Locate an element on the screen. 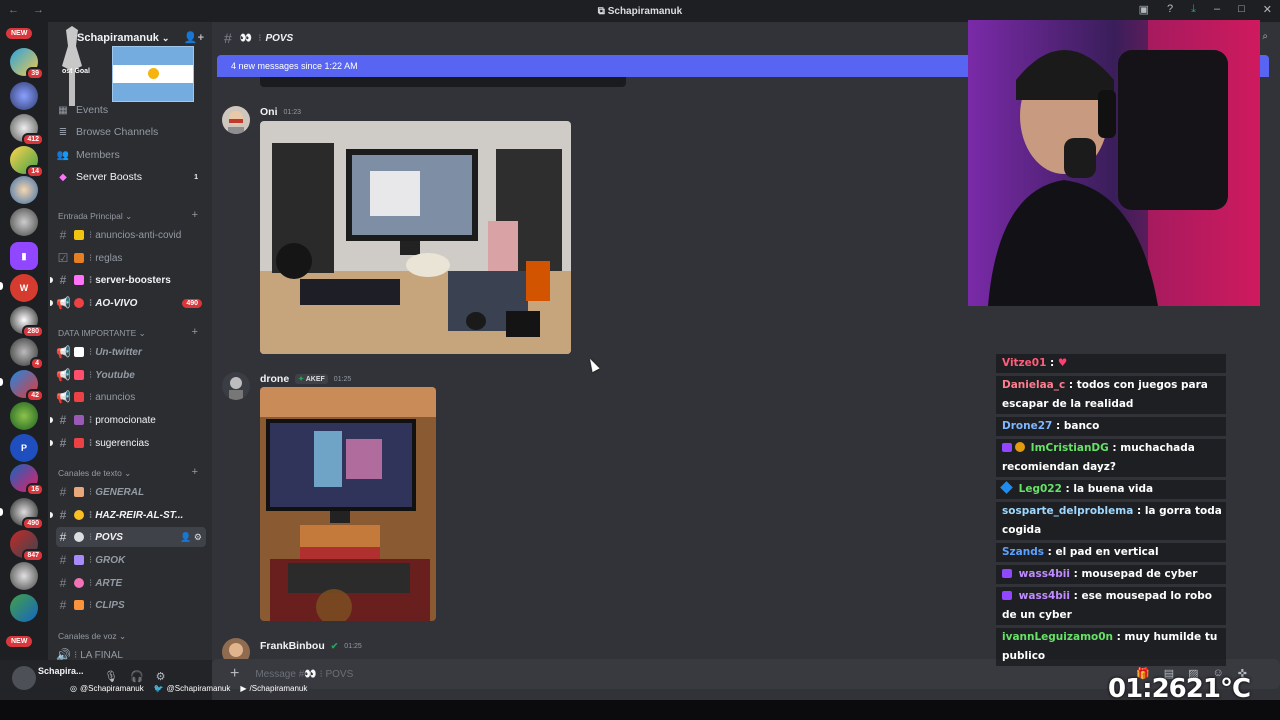 The height and width of the screenshot is (720, 1280). download-icon: ⤓ is located at coordinates (1193, 9).